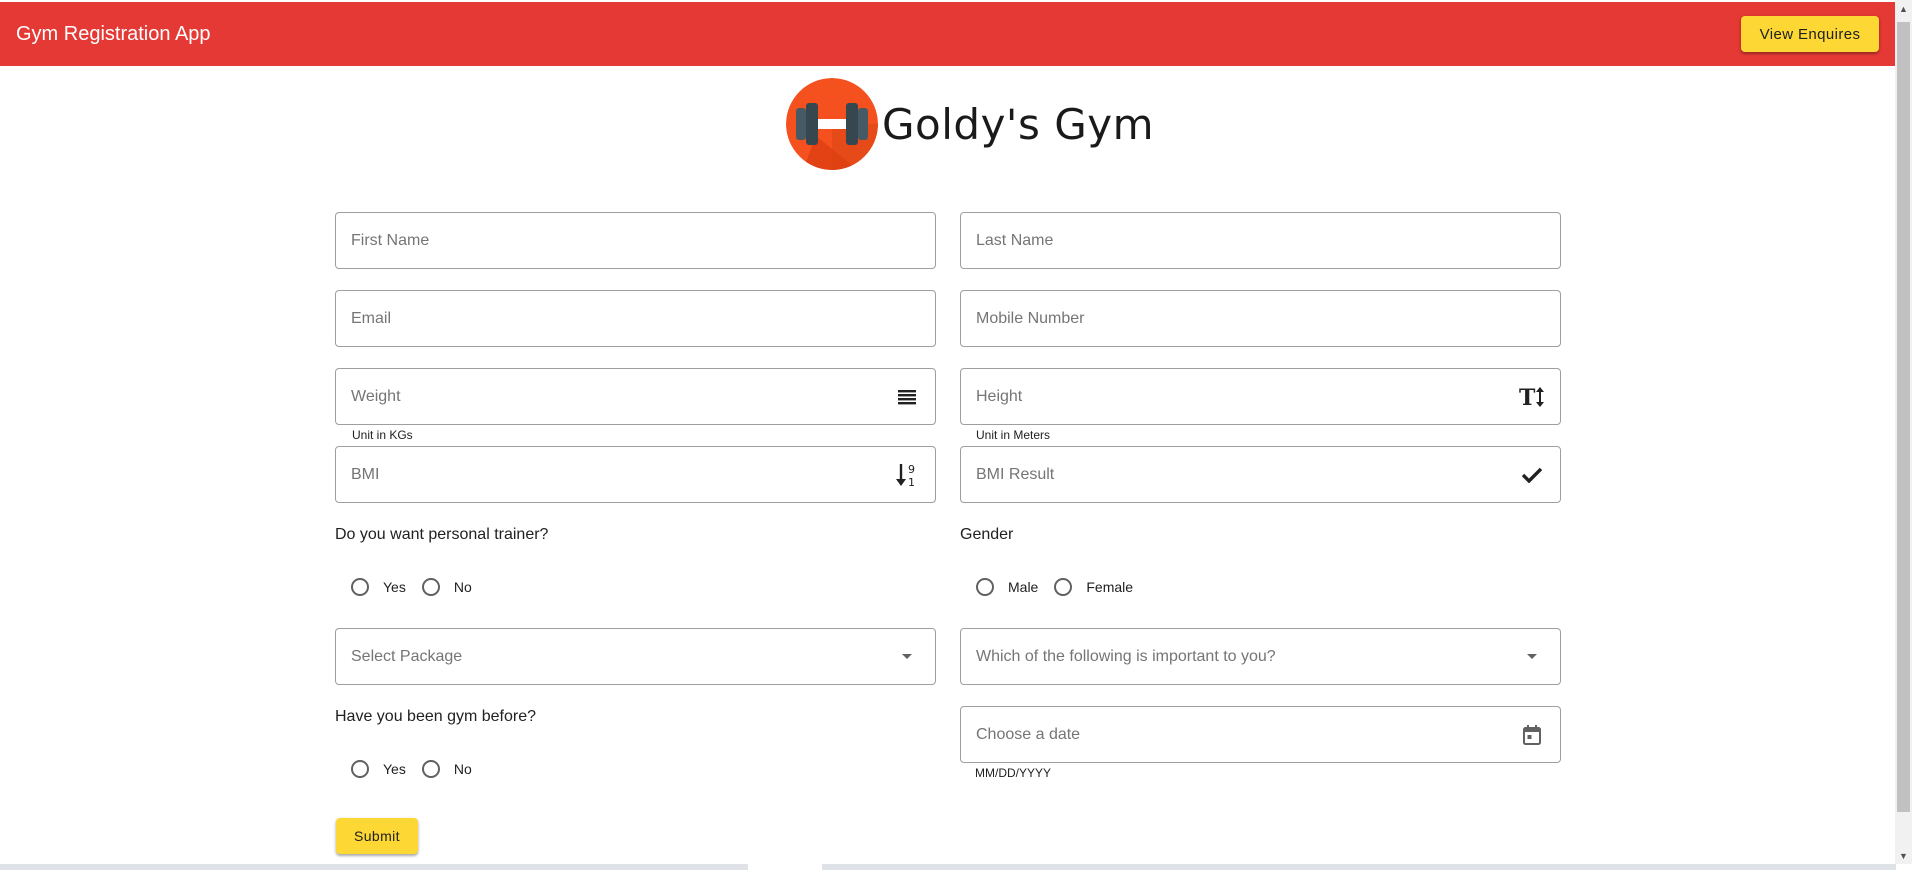 The width and height of the screenshot is (1912, 870). Describe the element at coordinates (382, 435) in the screenshot. I see `weight-hint: Unit in KGs` at that location.